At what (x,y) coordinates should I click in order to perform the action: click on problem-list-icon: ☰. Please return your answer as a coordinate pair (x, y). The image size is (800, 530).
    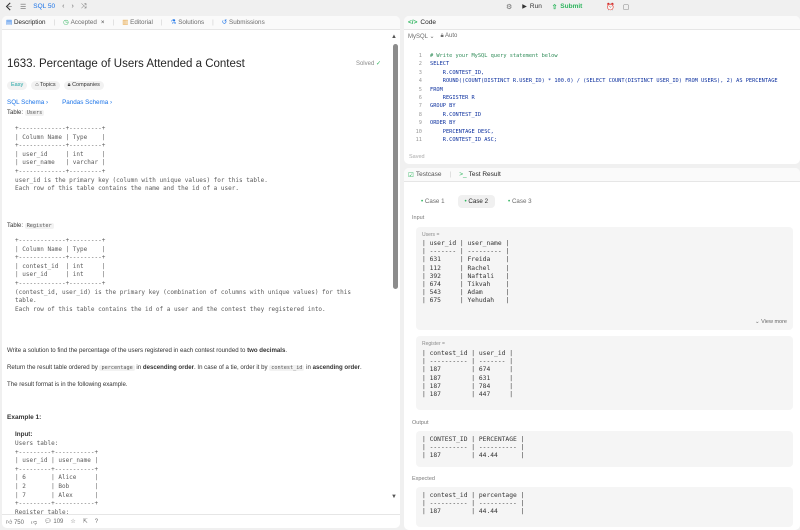
    Looking at the image, I should click on (23, 7).